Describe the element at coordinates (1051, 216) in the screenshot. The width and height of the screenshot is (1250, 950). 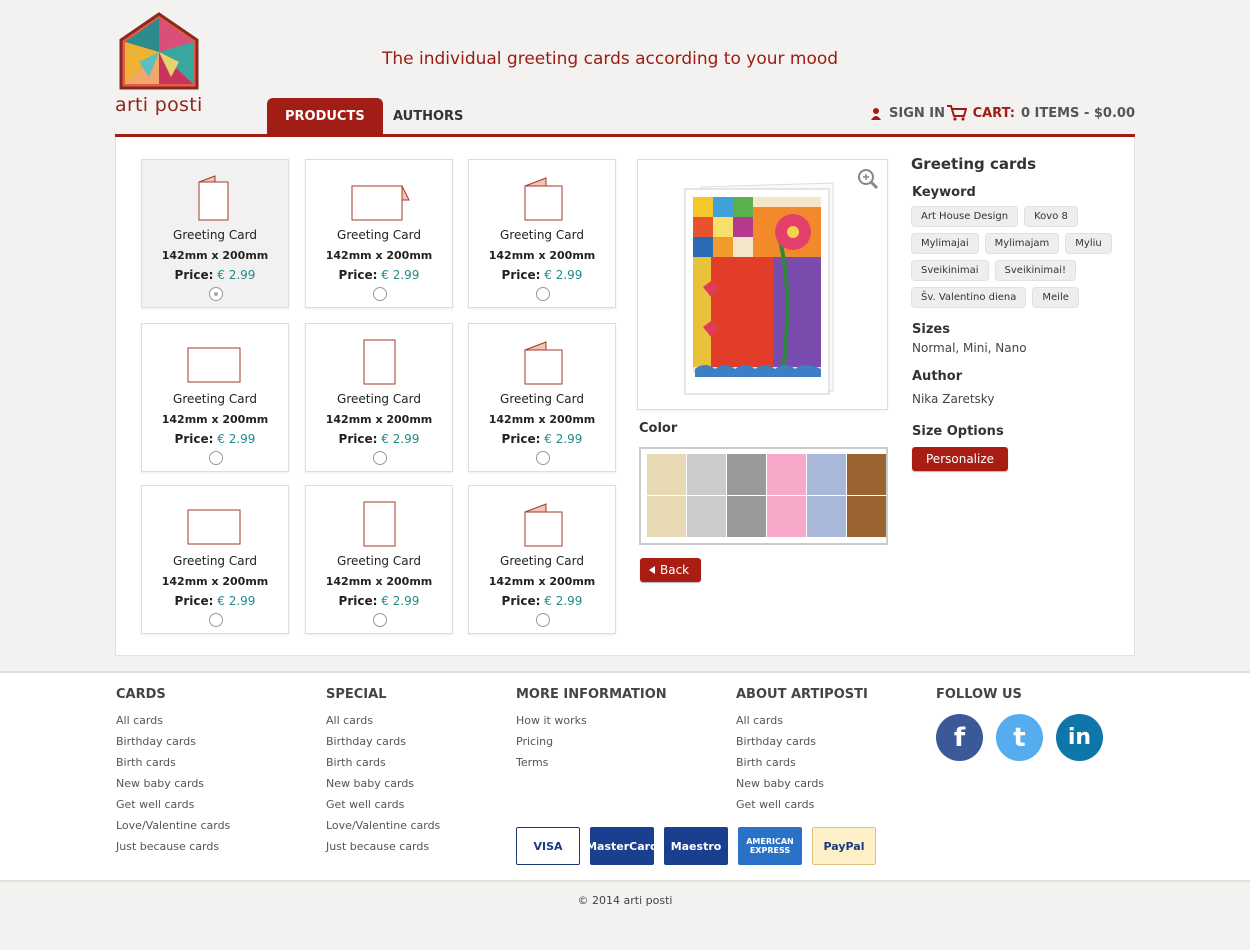
I see `keyword-tag: Kovo 8` at that location.